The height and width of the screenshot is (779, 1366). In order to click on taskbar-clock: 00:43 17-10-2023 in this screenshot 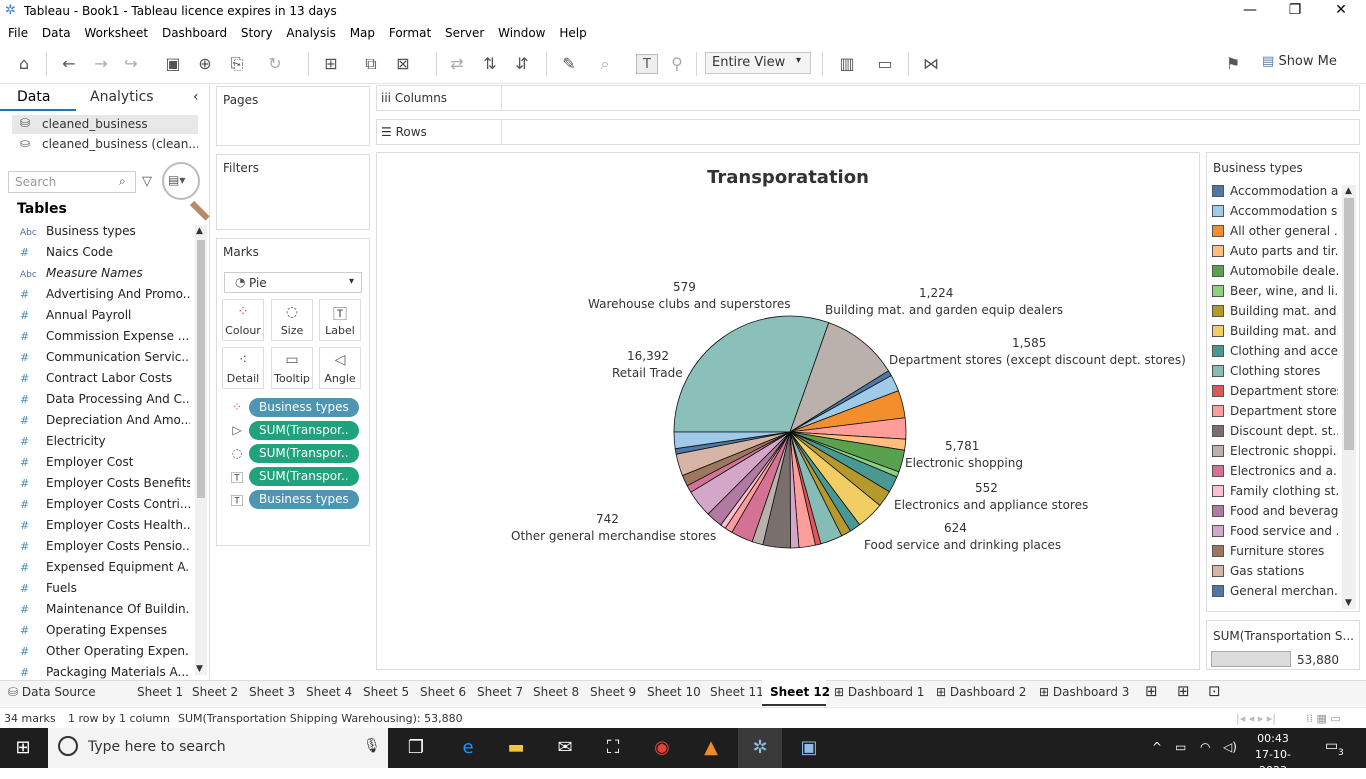, I will do `click(1273, 755)`.